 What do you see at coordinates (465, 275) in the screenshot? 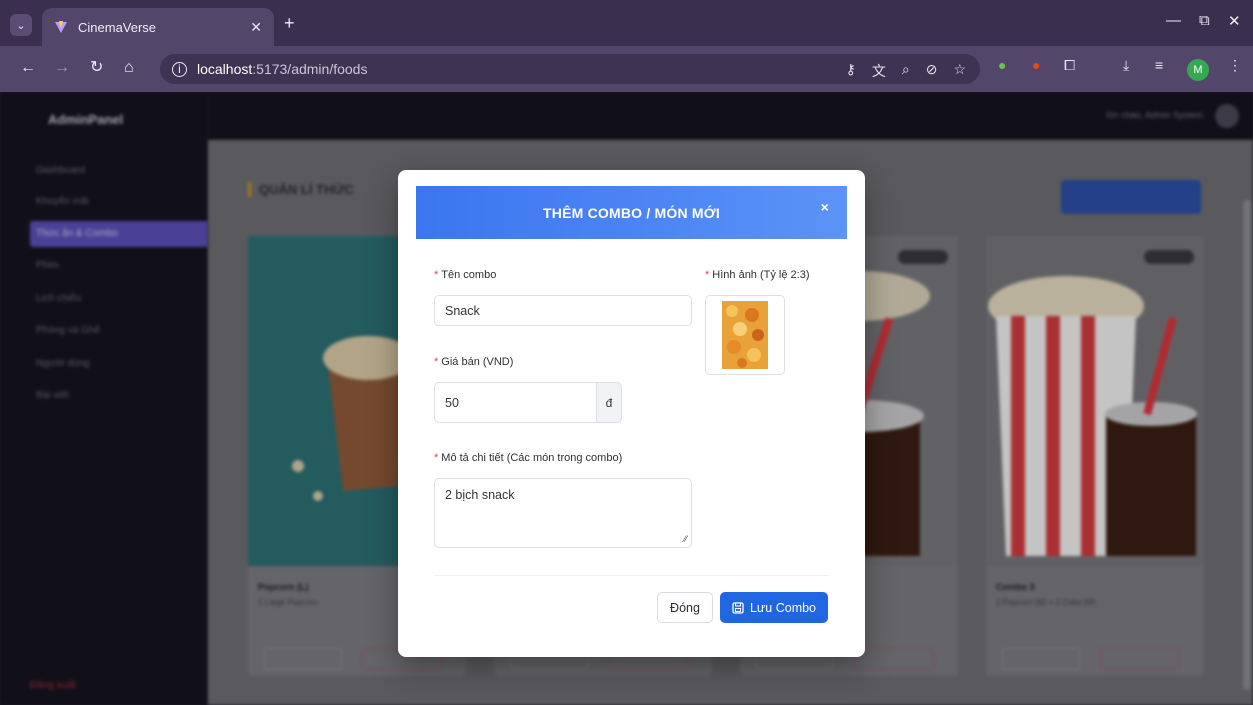
I see `combo-name-label: * Tên combo` at bounding box center [465, 275].